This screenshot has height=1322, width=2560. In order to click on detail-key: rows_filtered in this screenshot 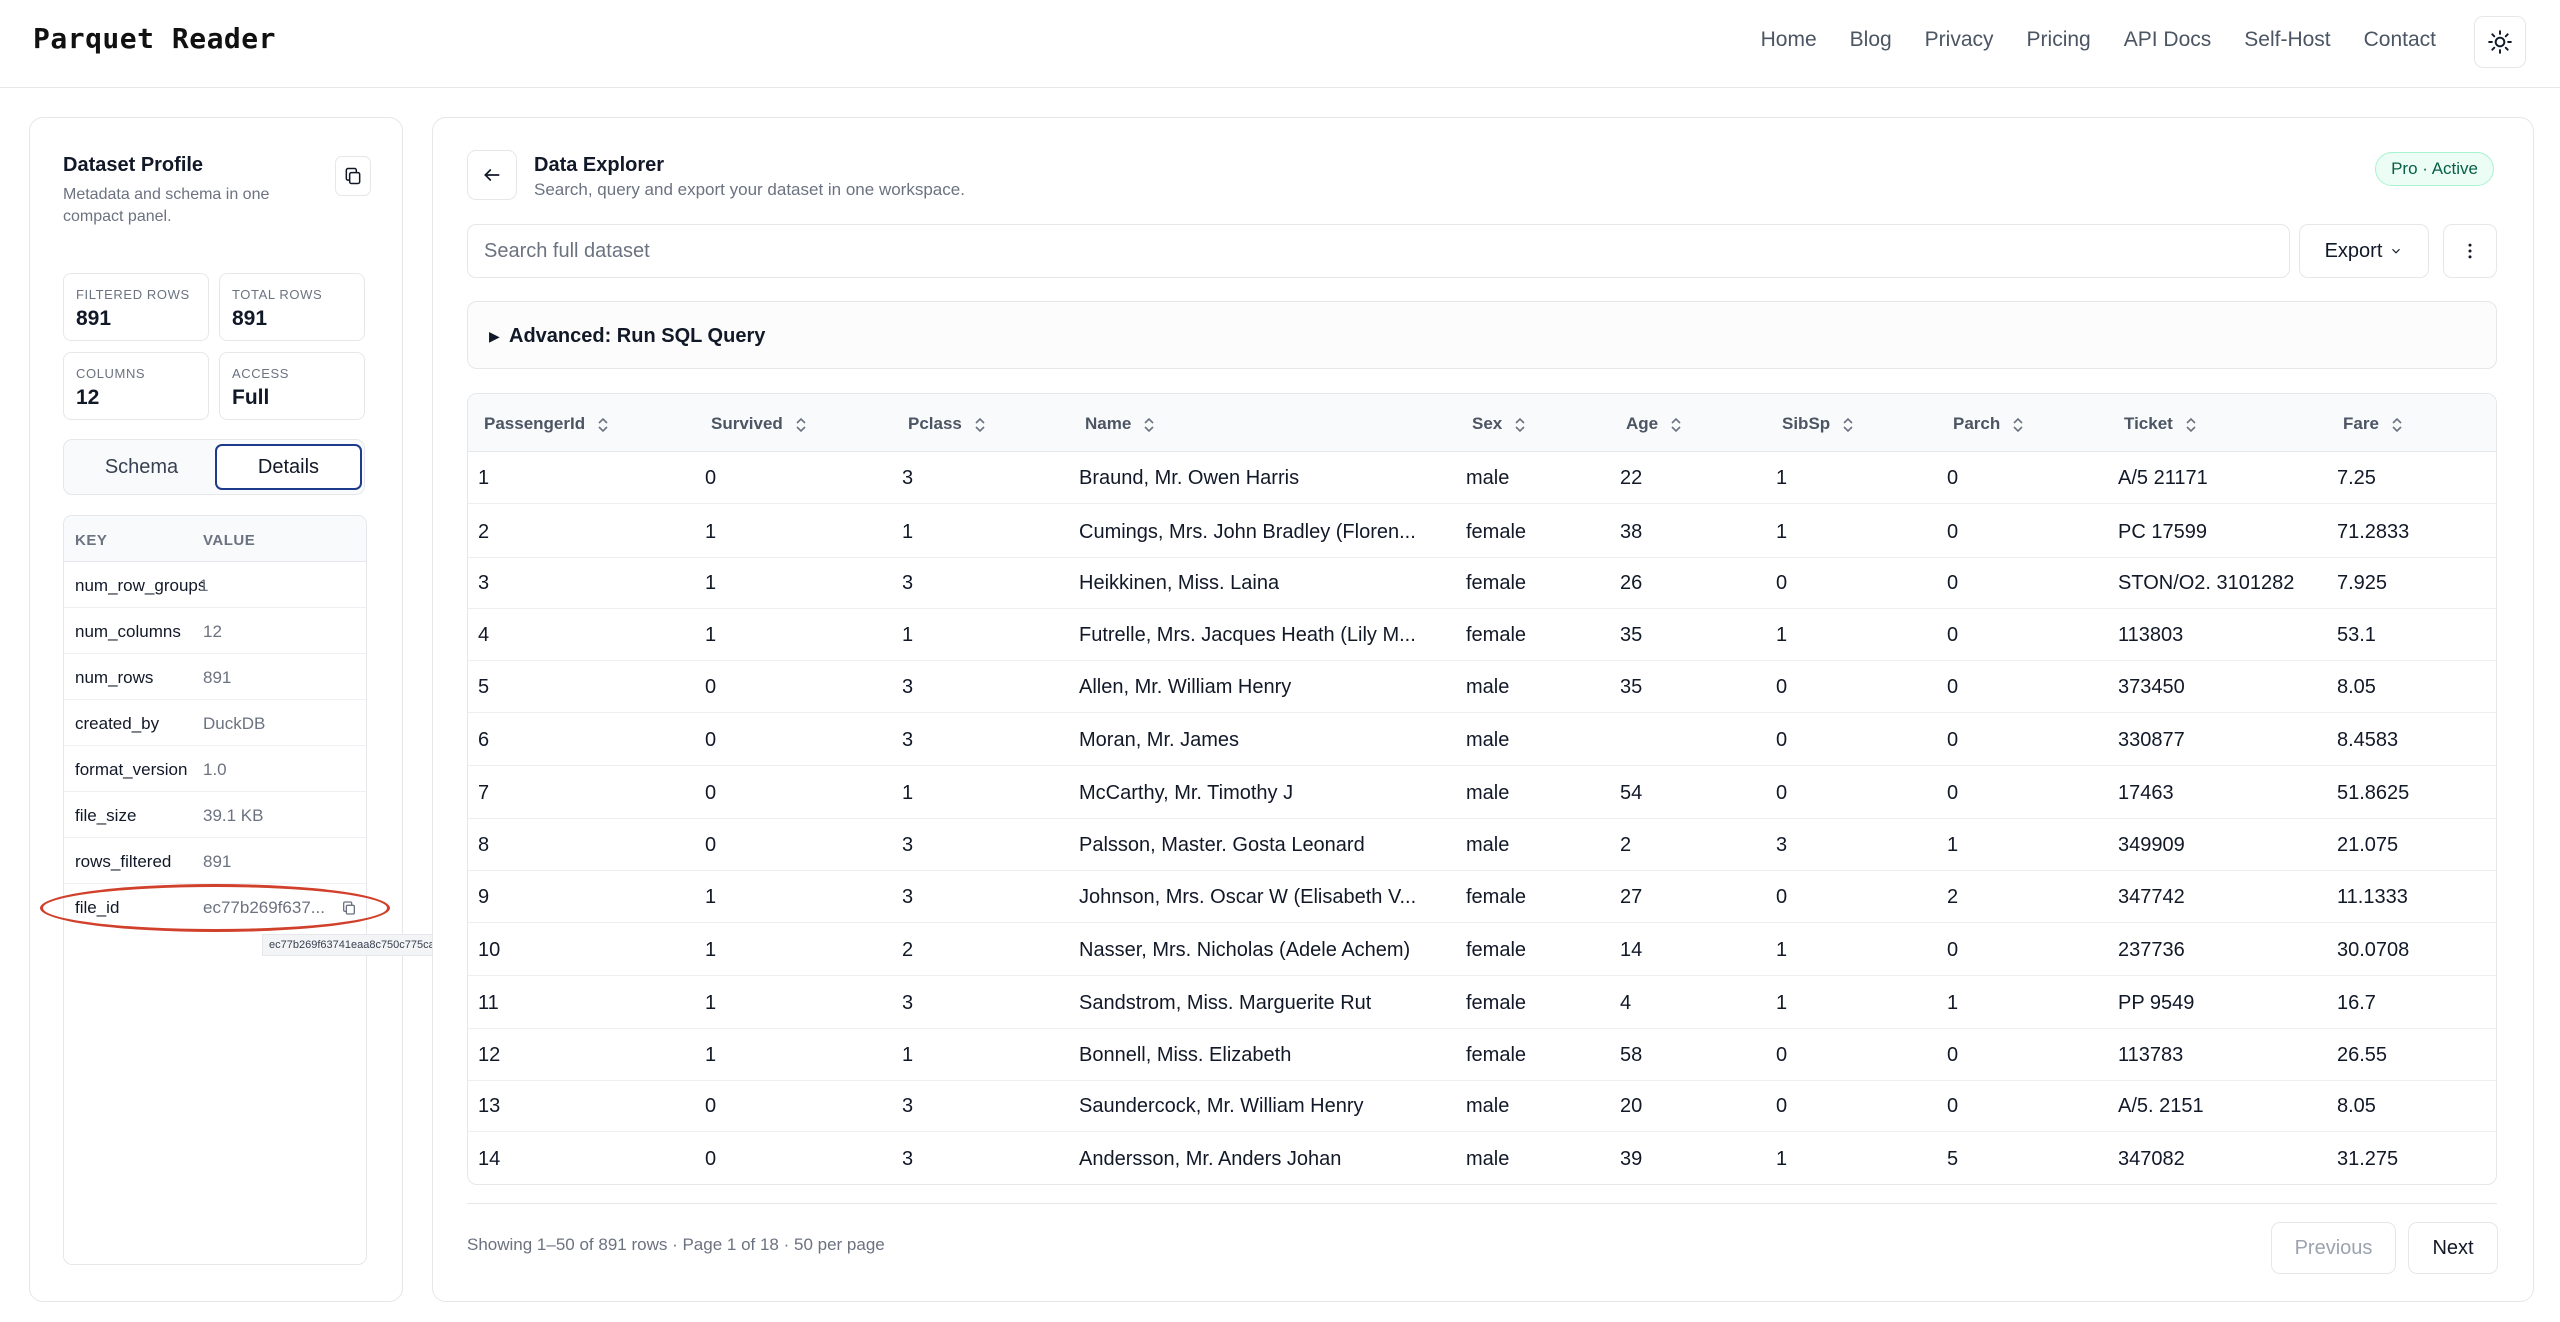, I will do `click(123, 861)`.